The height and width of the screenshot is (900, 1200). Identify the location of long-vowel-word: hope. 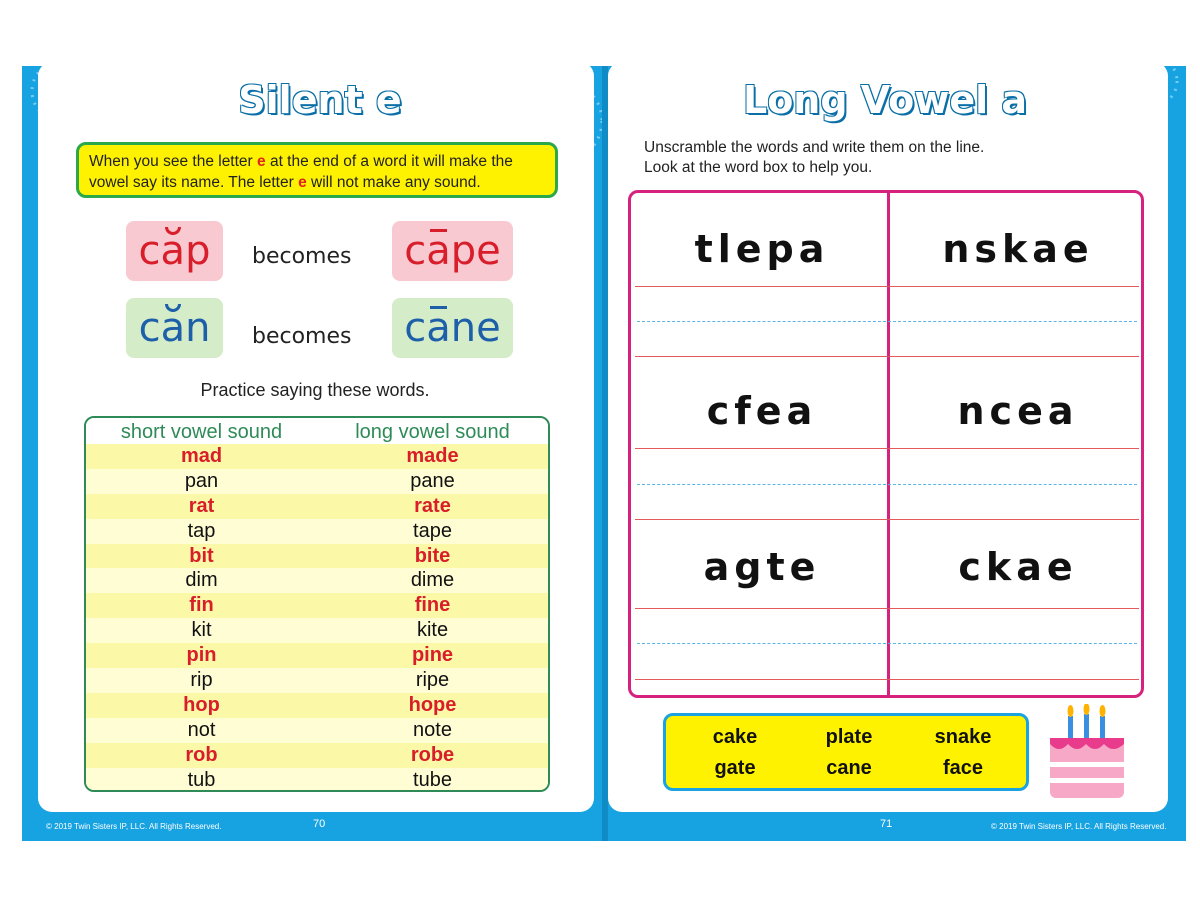
(432, 704).